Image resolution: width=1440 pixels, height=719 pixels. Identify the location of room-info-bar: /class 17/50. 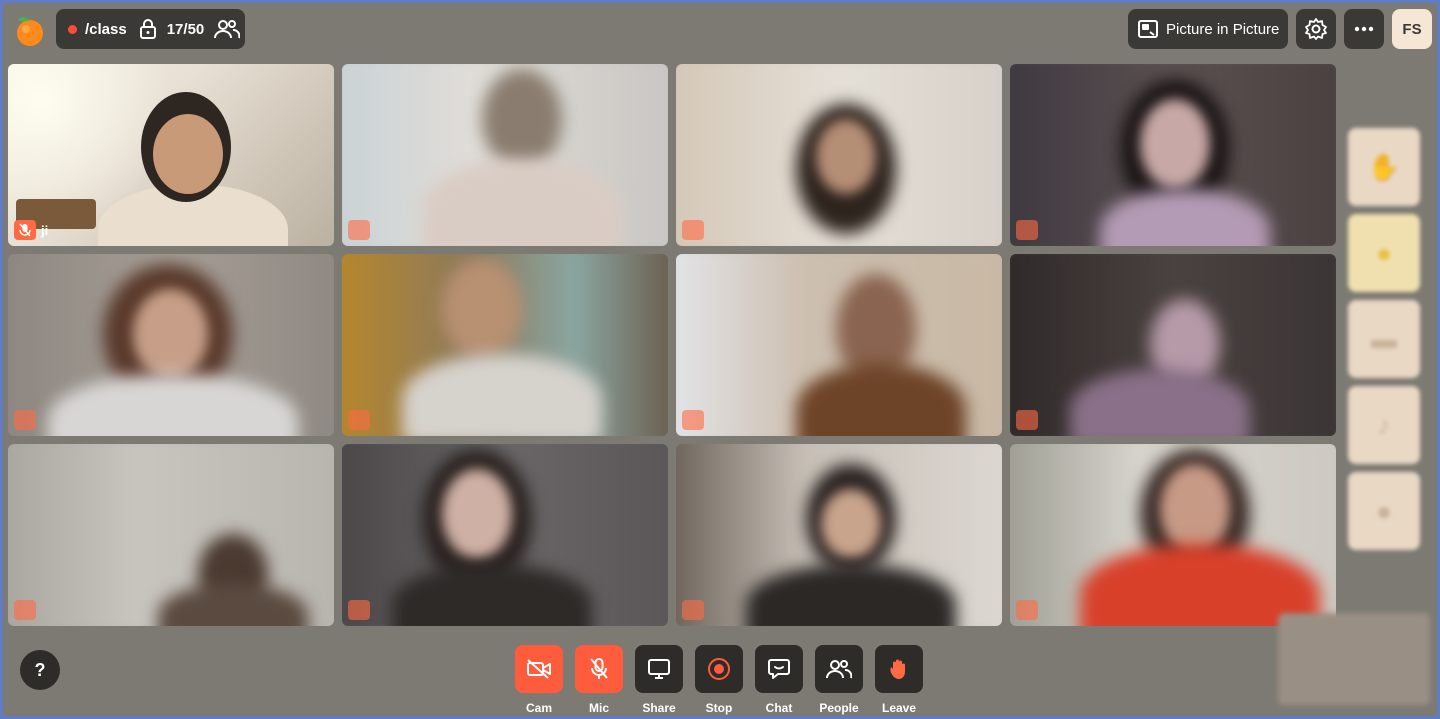
(150, 29).